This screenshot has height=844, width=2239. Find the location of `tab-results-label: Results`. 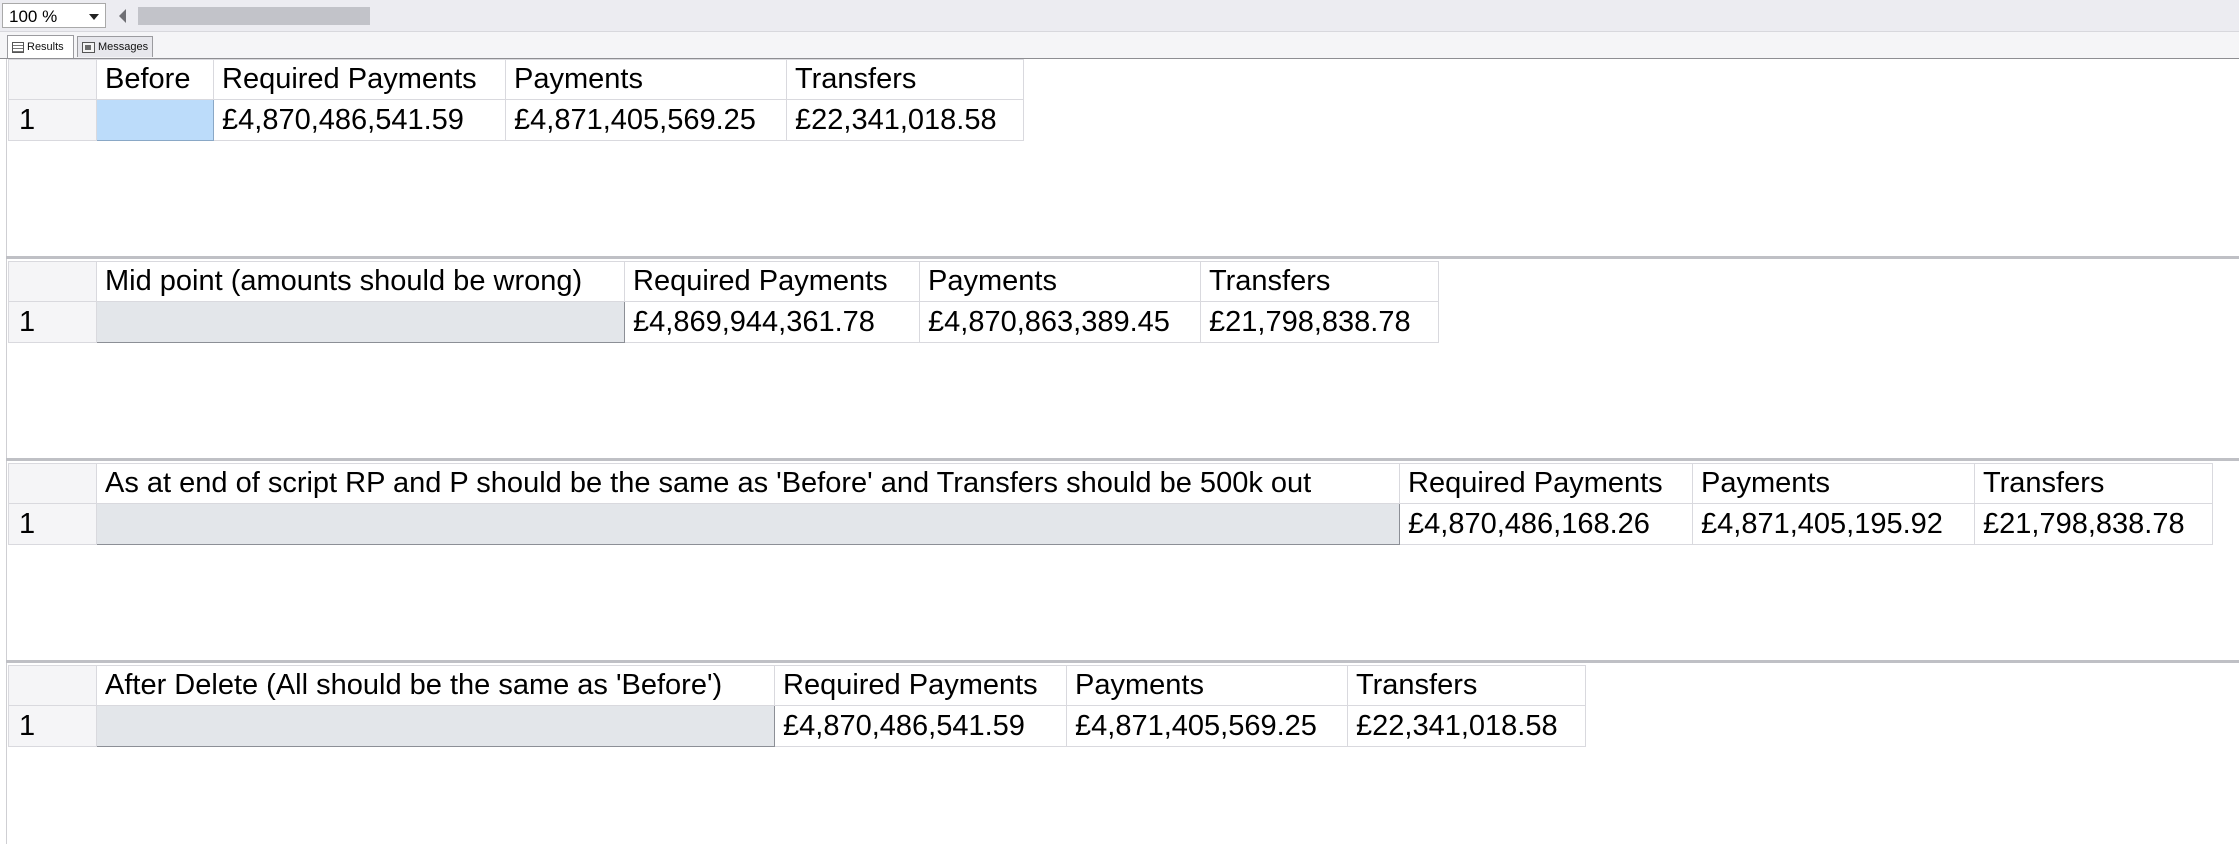

tab-results-label: Results is located at coordinates (45, 47).